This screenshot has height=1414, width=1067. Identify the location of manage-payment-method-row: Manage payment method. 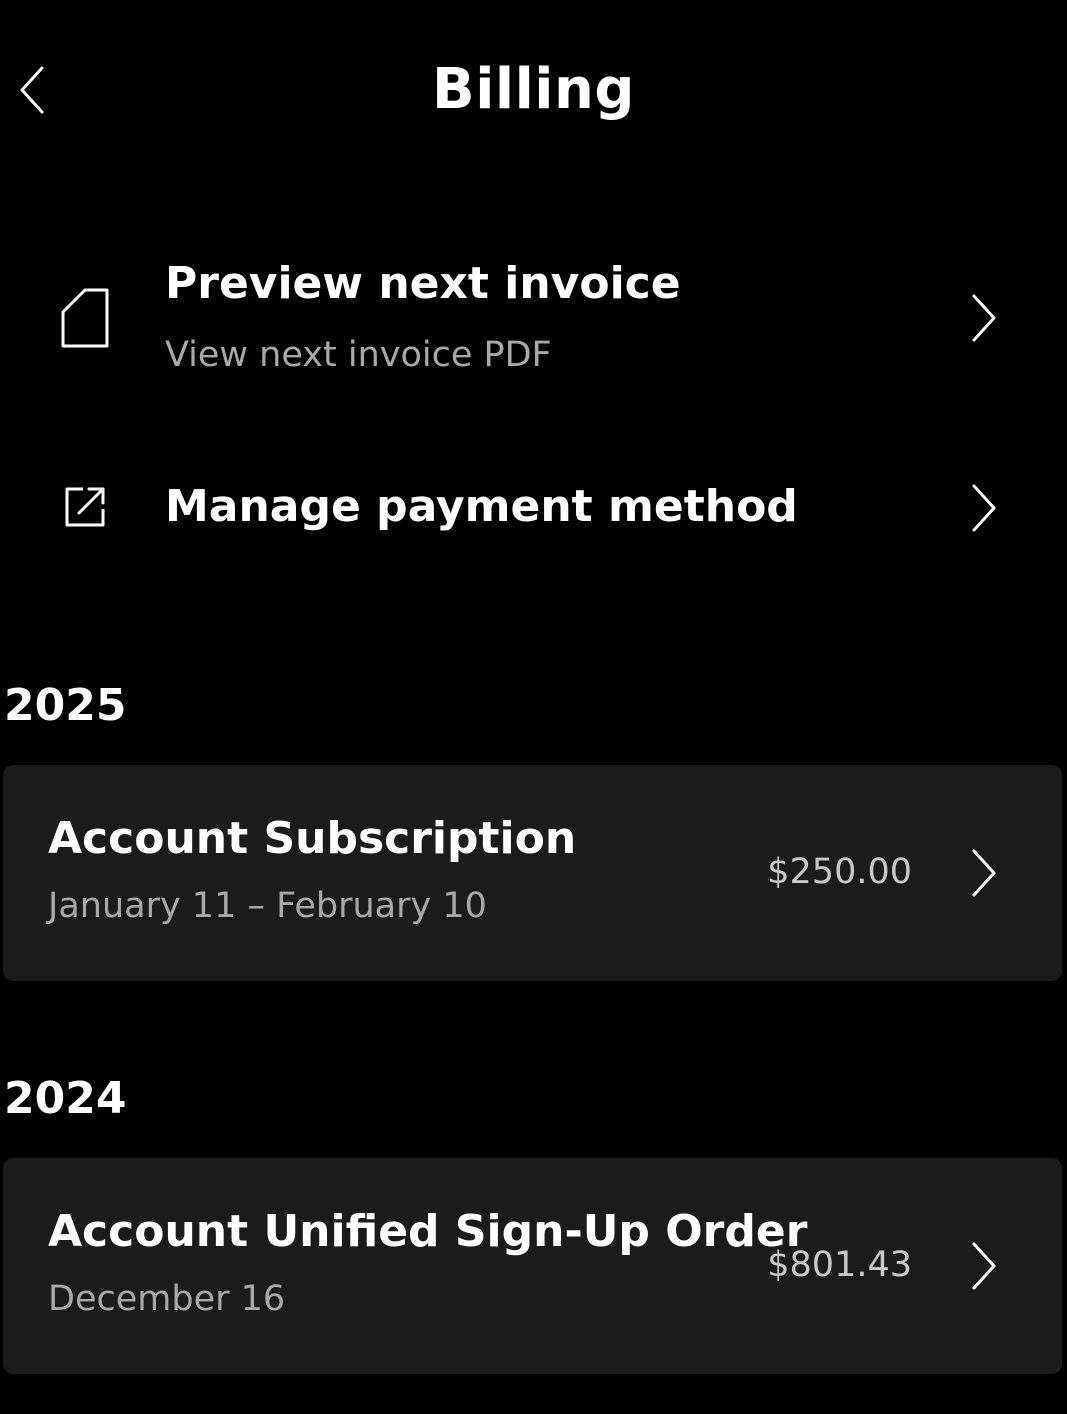
(533, 510).